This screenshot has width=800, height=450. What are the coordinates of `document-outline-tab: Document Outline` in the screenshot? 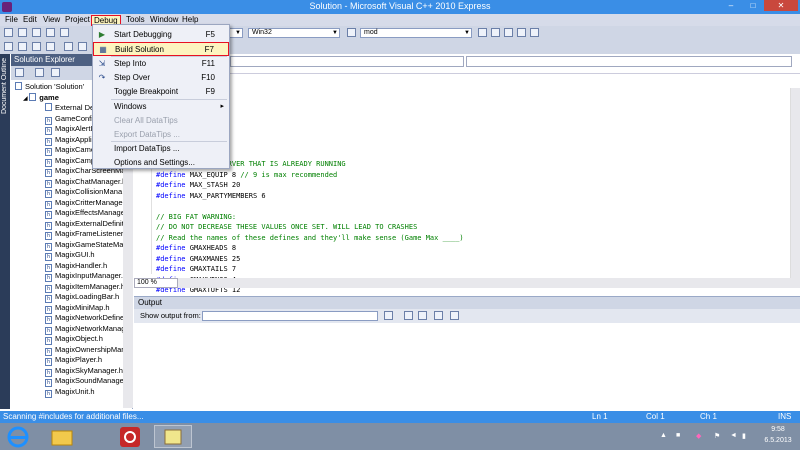 It's located at (5, 231).